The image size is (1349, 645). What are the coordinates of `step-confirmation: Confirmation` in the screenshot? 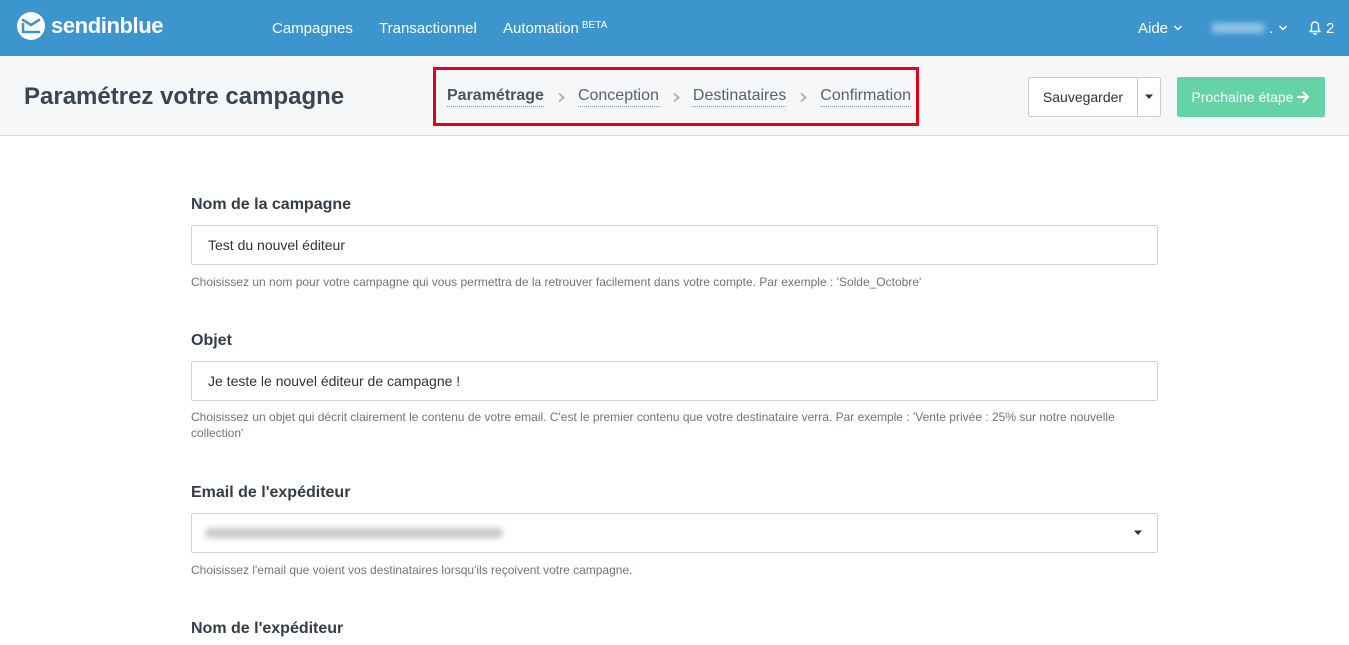 It's located at (865, 97).